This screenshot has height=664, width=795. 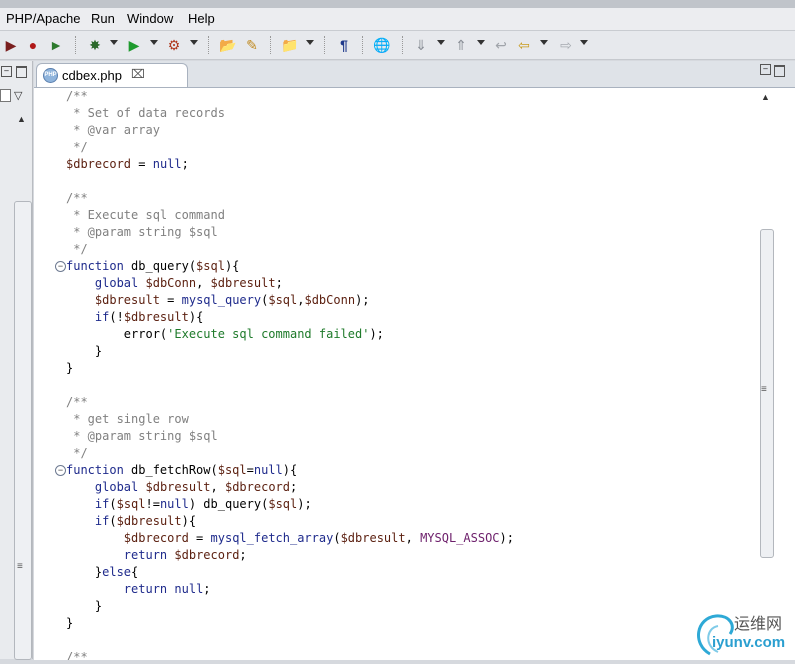 I want to click on code-token: !=, so click(x=152, y=504).